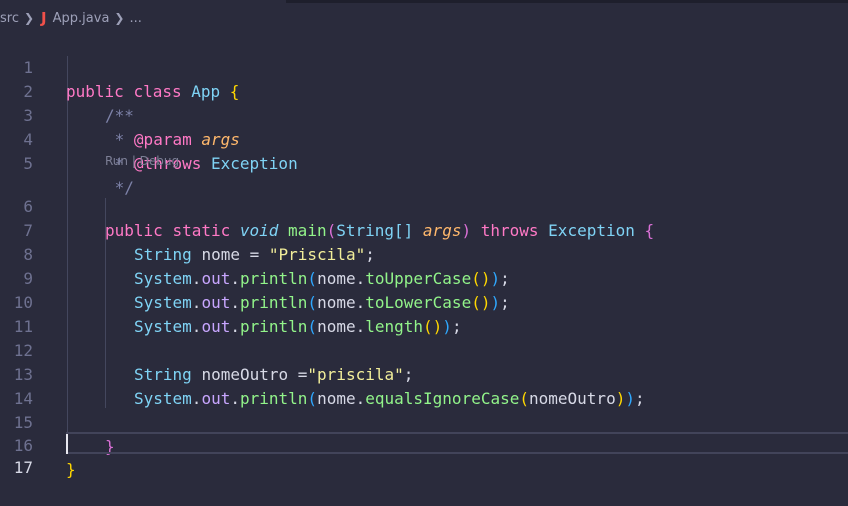  I want to click on breadcrumb-file: App.java, so click(81, 18).